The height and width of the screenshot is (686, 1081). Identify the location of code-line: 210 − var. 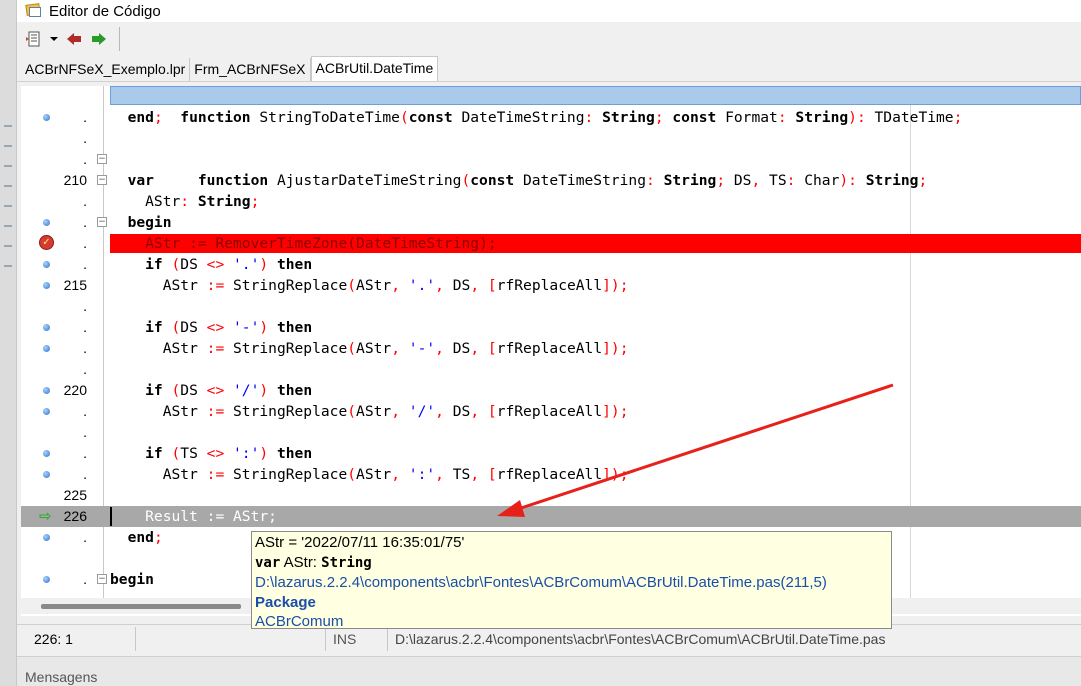
(551, 180).